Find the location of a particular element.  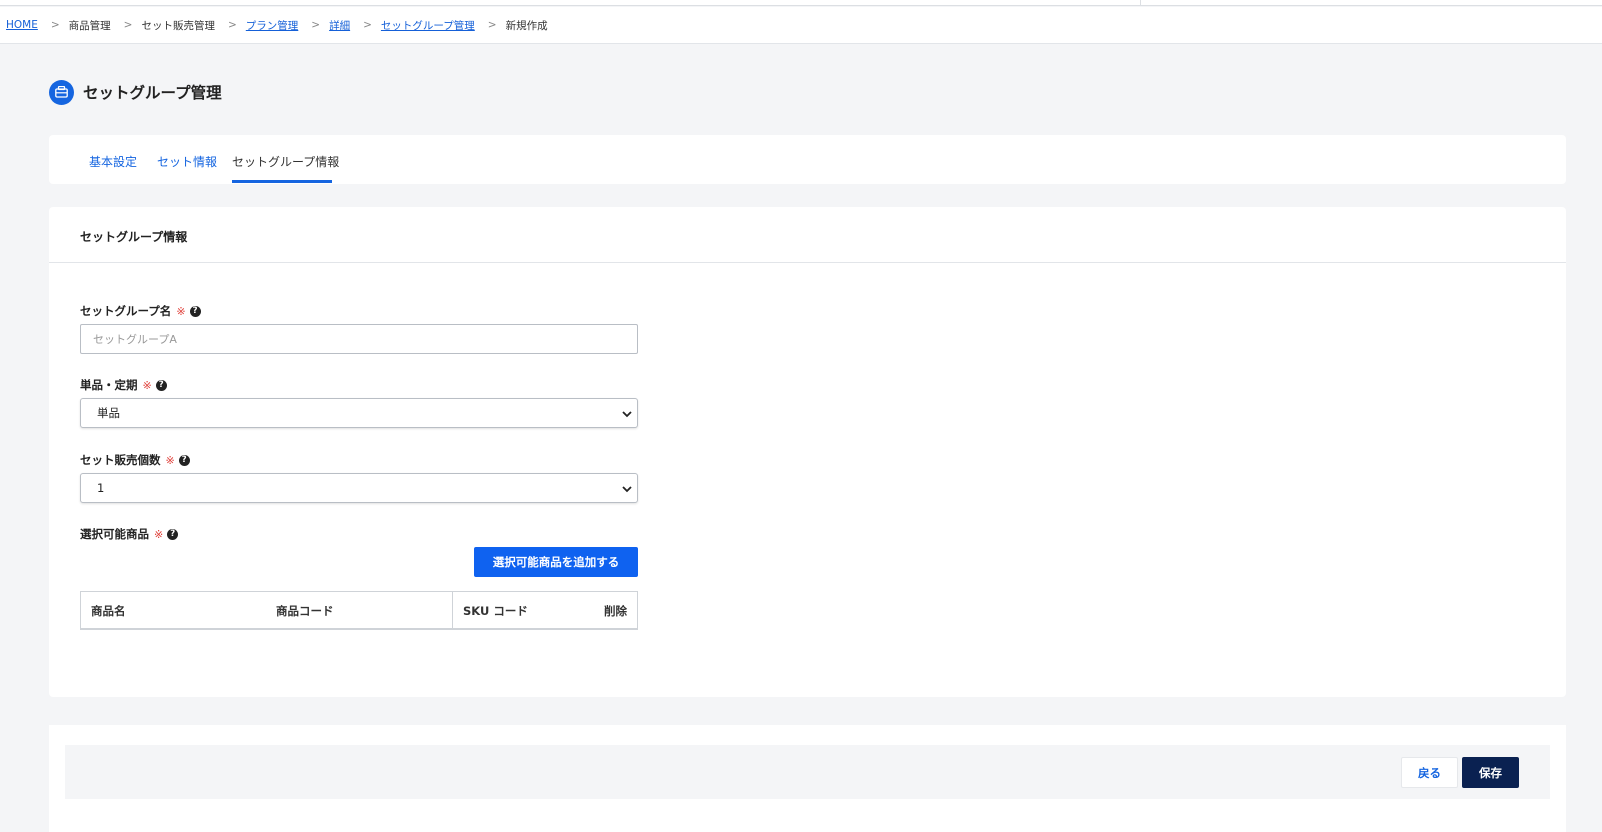

group-name-label-text: セットグループ名 is located at coordinates (126, 311).